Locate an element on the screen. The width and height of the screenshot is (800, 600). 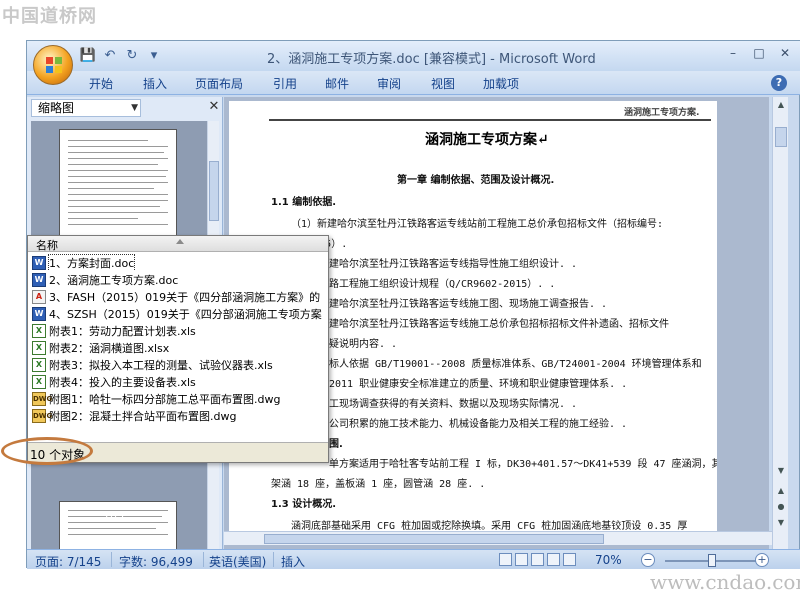
tab-page-layout: 页面布局 is located at coordinates (219, 83).